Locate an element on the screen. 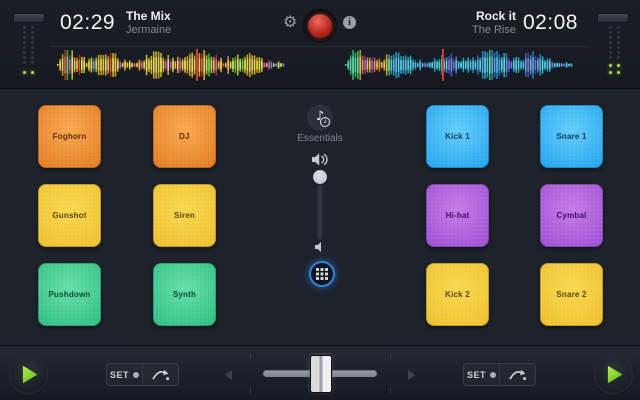 Image resolution: width=640 pixels, height=400 pixels. play-button-deck-a is located at coordinates (28, 374).